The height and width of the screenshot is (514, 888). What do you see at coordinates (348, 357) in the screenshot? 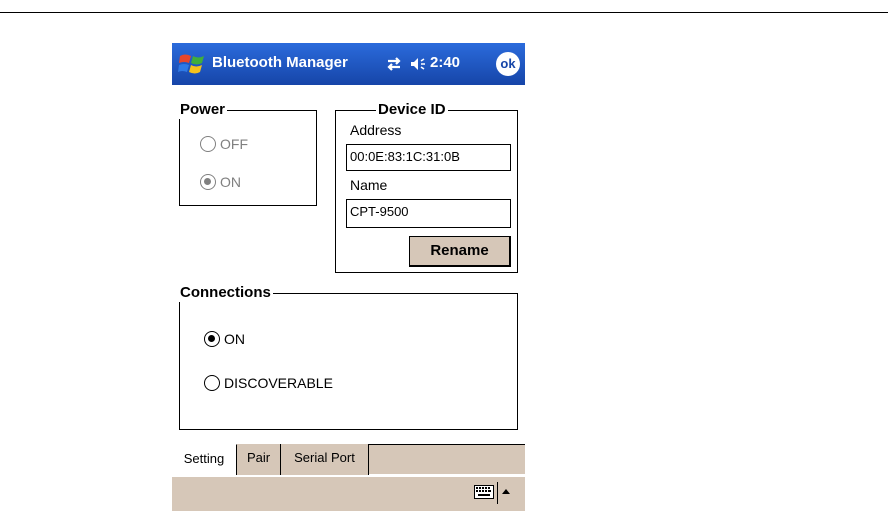
I see `connections-group: Connections ON DISCOVERABLE` at bounding box center [348, 357].